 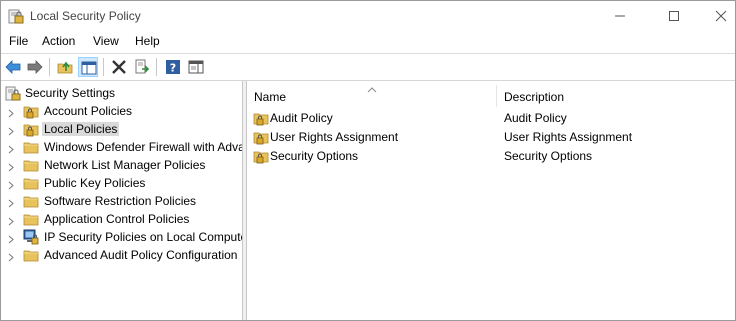 I want to click on security-policy-icon, so click(x=16, y=15).